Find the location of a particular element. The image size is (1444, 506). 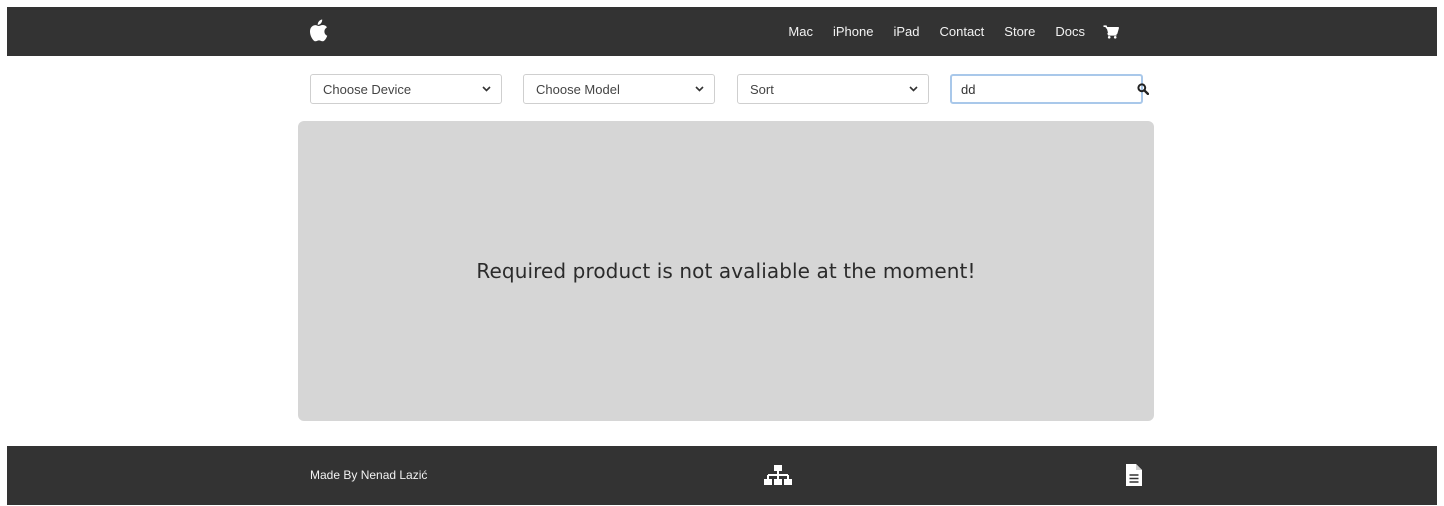

nav-link-store: Store is located at coordinates (1019, 31).